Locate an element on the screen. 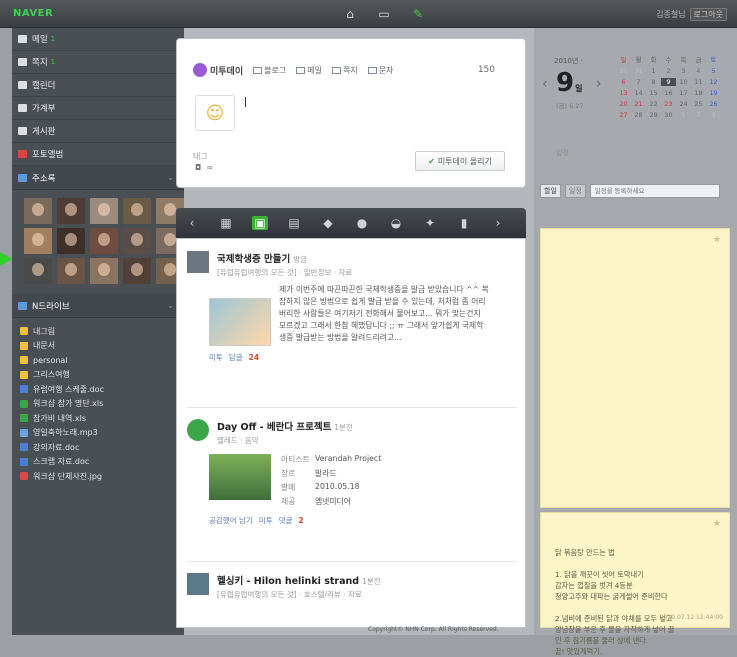 Image resolution: width=737 pixels, height=657 pixels. sidebar-item-photo: 포토앨범 is located at coordinates (98, 154).